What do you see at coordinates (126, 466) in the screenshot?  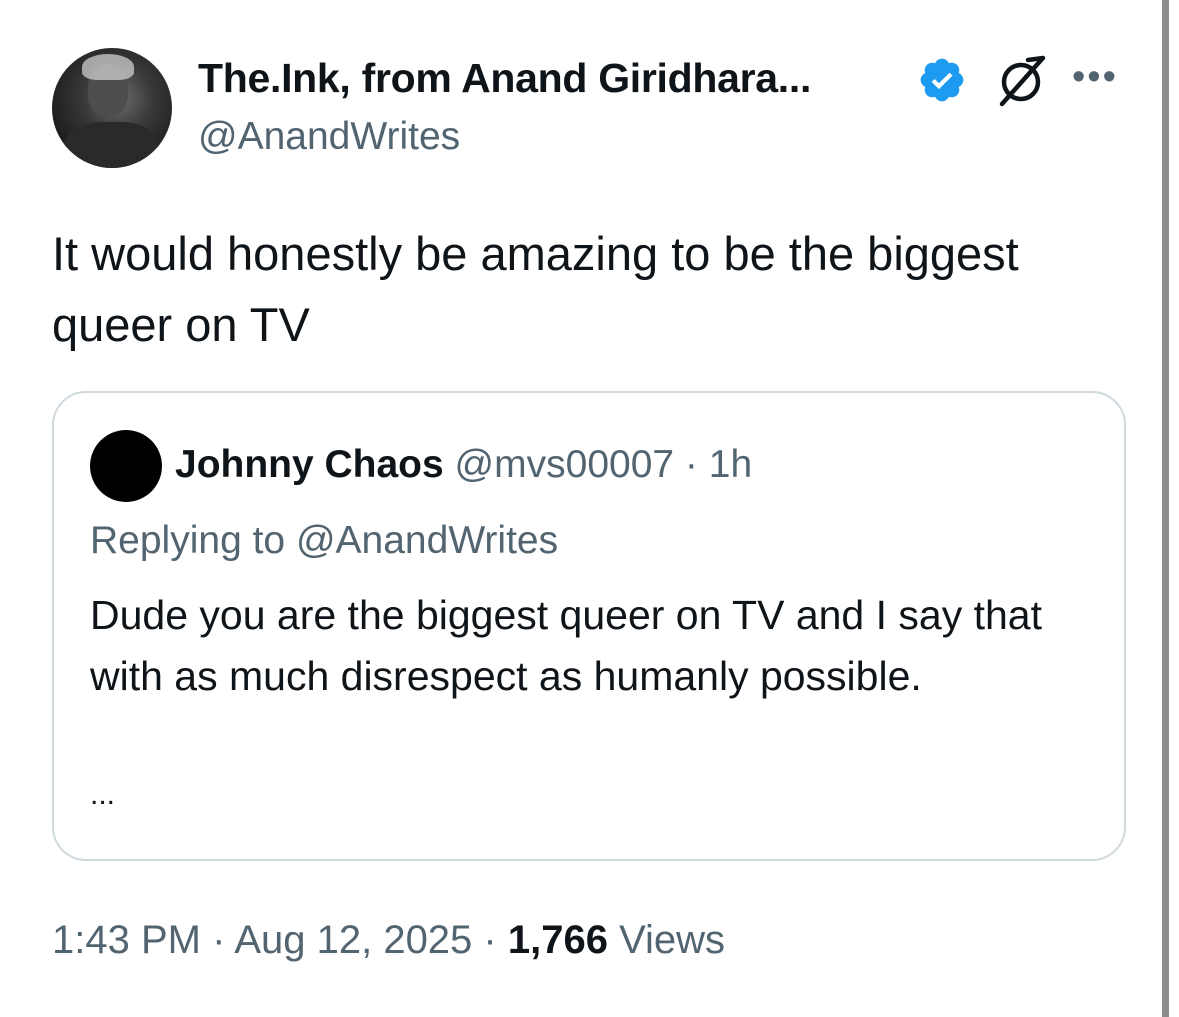 I see `quoted-author-avatar` at bounding box center [126, 466].